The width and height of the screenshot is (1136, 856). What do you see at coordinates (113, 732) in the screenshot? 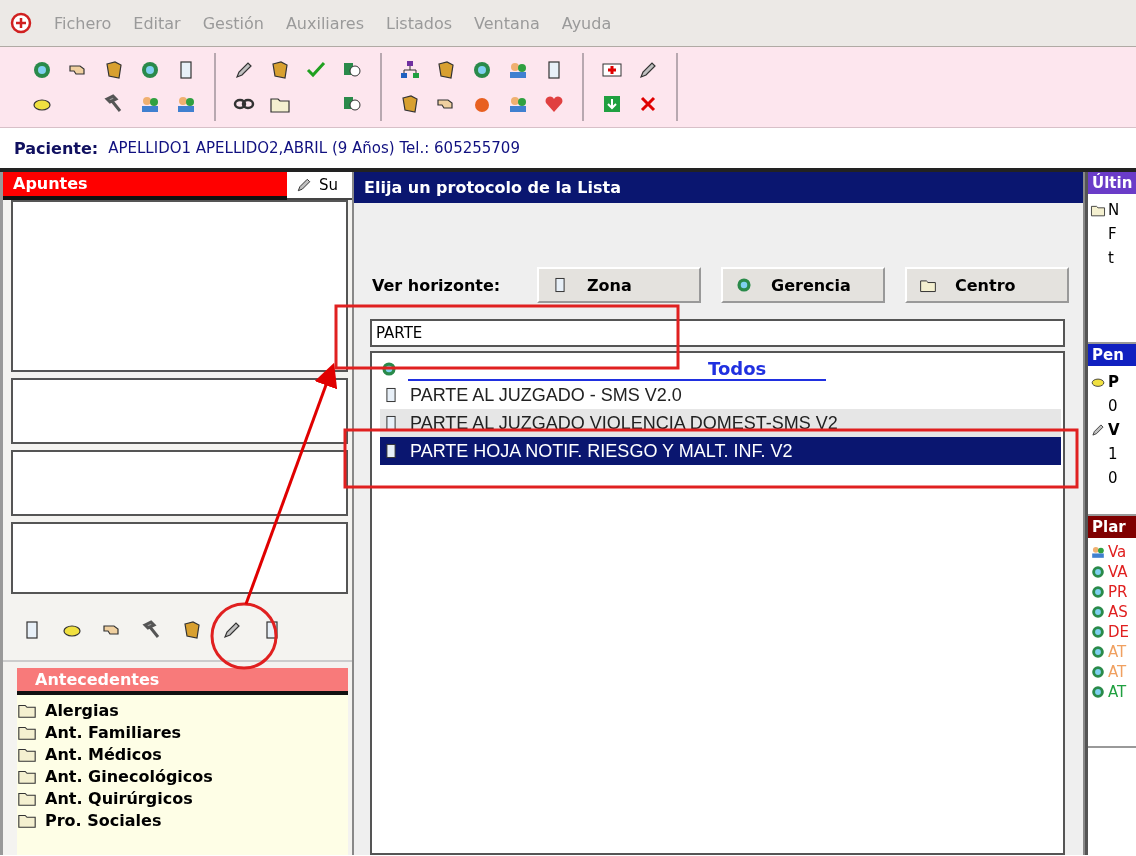
I see `history-item: Ant. Familiares` at bounding box center [113, 732].